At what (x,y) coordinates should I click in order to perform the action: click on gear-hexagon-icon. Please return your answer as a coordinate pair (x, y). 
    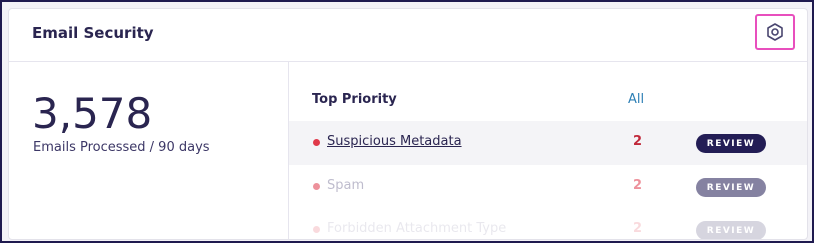
    Looking at the image, I should click on (775, 32).